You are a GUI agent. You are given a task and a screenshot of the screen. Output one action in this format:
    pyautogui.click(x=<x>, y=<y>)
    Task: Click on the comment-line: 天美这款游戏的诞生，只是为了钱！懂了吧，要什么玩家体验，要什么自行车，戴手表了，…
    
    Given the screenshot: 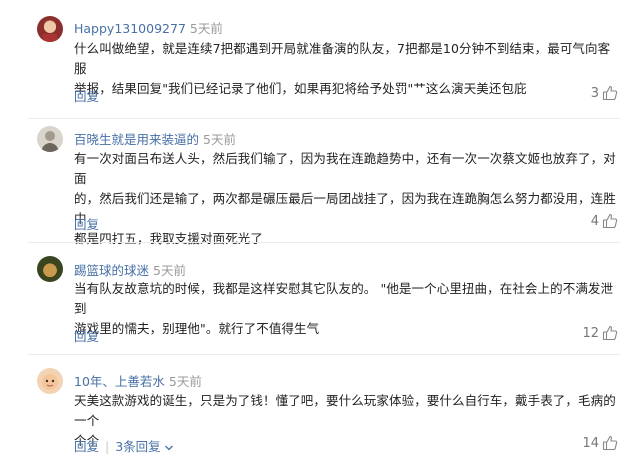 What is the action you would take?
    pyautogui.click(x=345, y=410)
    